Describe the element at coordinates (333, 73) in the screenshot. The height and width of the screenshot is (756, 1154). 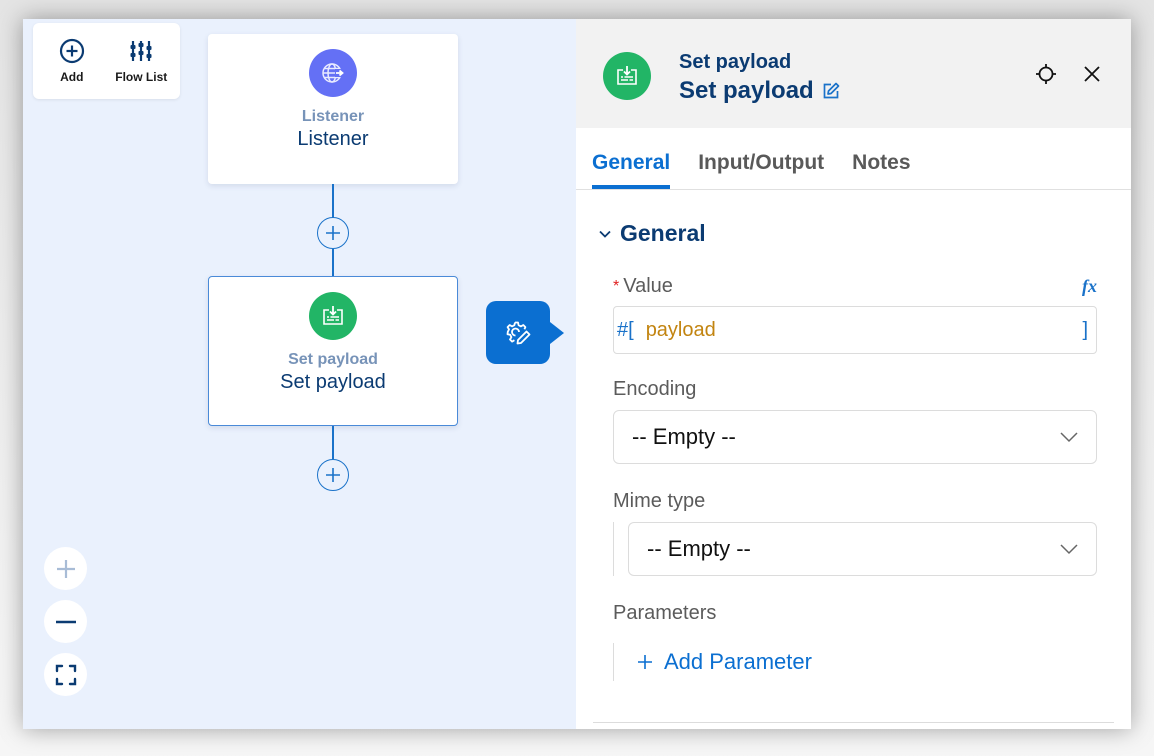
I see `globe-arrow-icon` at that location.